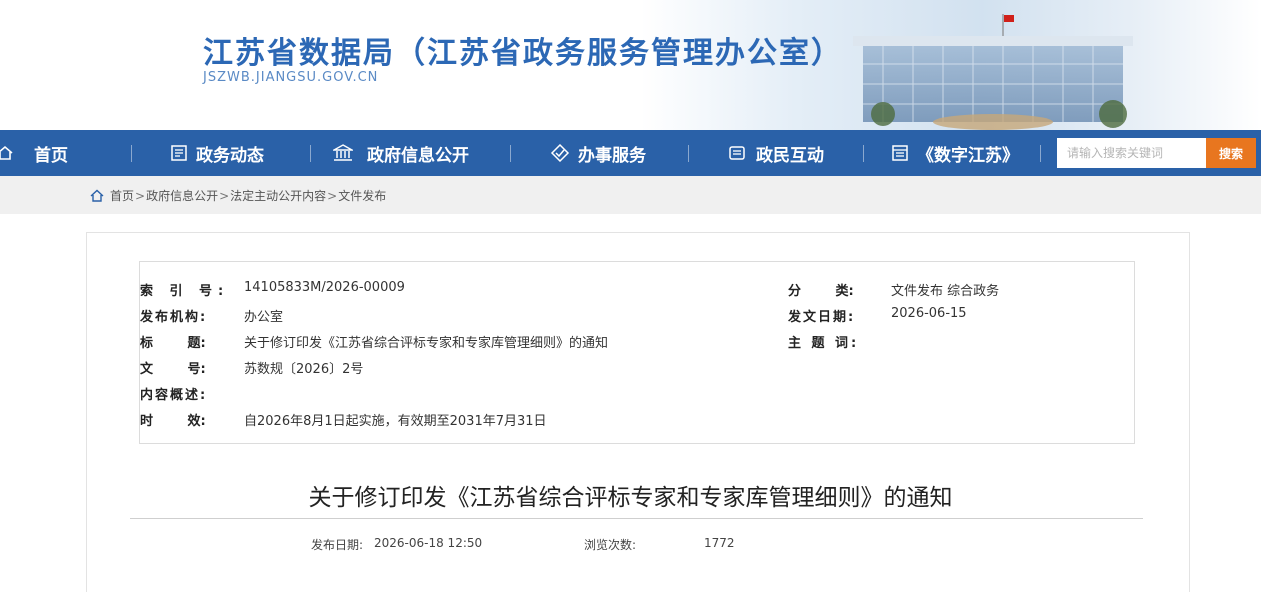  I want to click on nav-label-service: 办事服务, so click(612, 155).